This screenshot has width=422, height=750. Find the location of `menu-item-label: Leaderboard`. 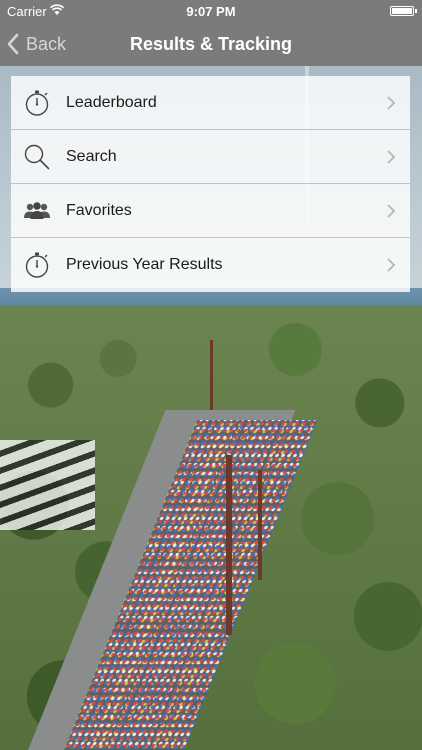

menu-item-label: Leaderboard is located at coordinates (111, 102).